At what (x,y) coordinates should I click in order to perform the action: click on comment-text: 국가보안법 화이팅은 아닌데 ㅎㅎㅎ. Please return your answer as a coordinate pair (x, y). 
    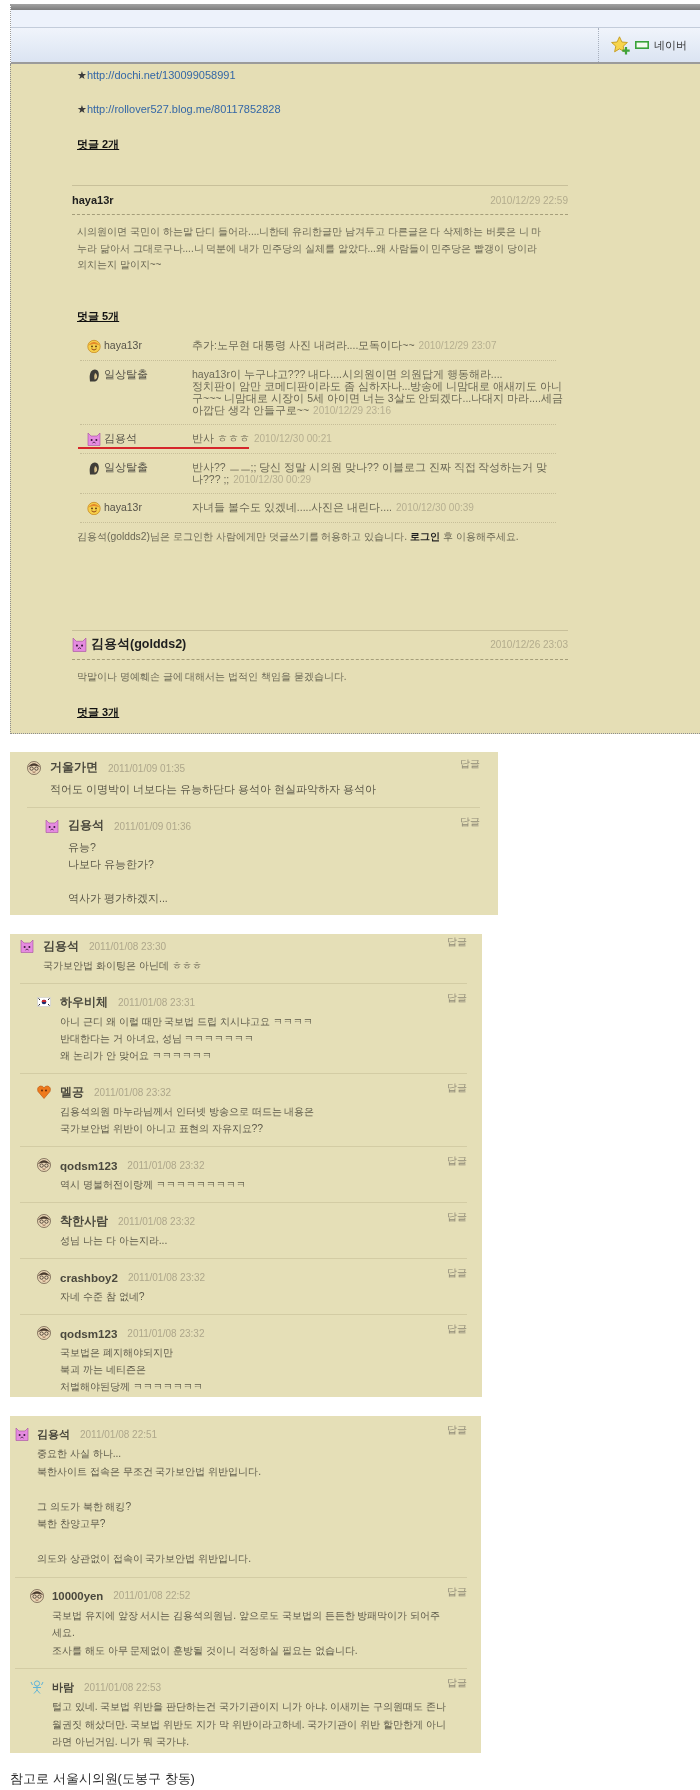
    Looking at the image, I should click on (122, 966).